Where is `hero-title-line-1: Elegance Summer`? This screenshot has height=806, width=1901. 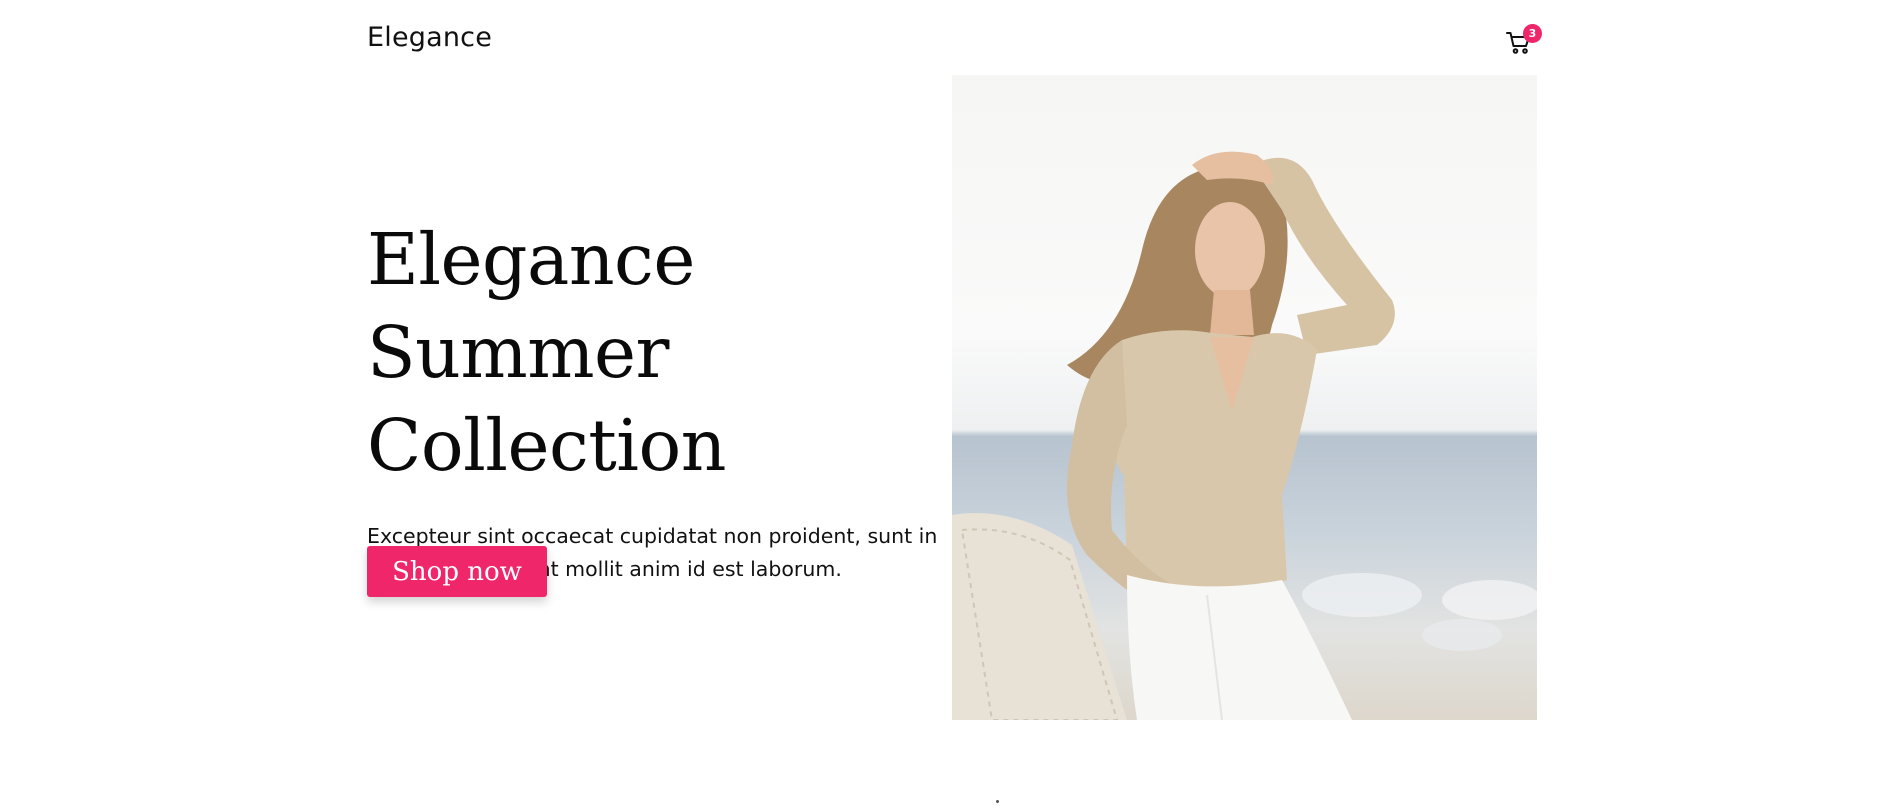 hero-title-line-1: Elegance Summer is located at coordinates (531, 306).